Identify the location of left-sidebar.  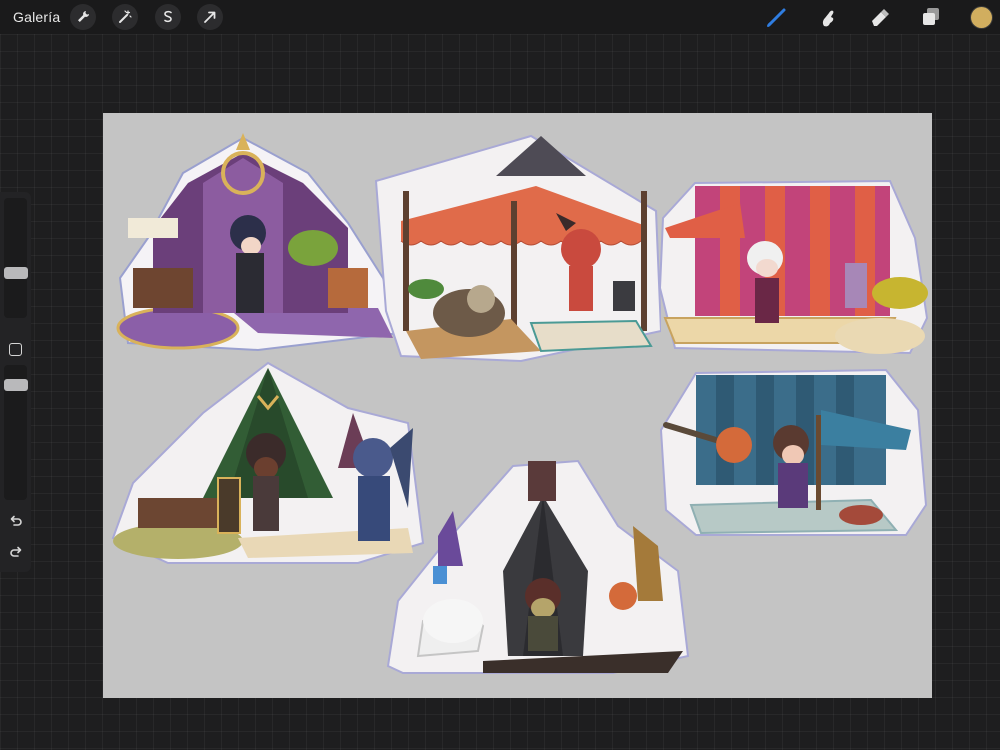
(15, 382).